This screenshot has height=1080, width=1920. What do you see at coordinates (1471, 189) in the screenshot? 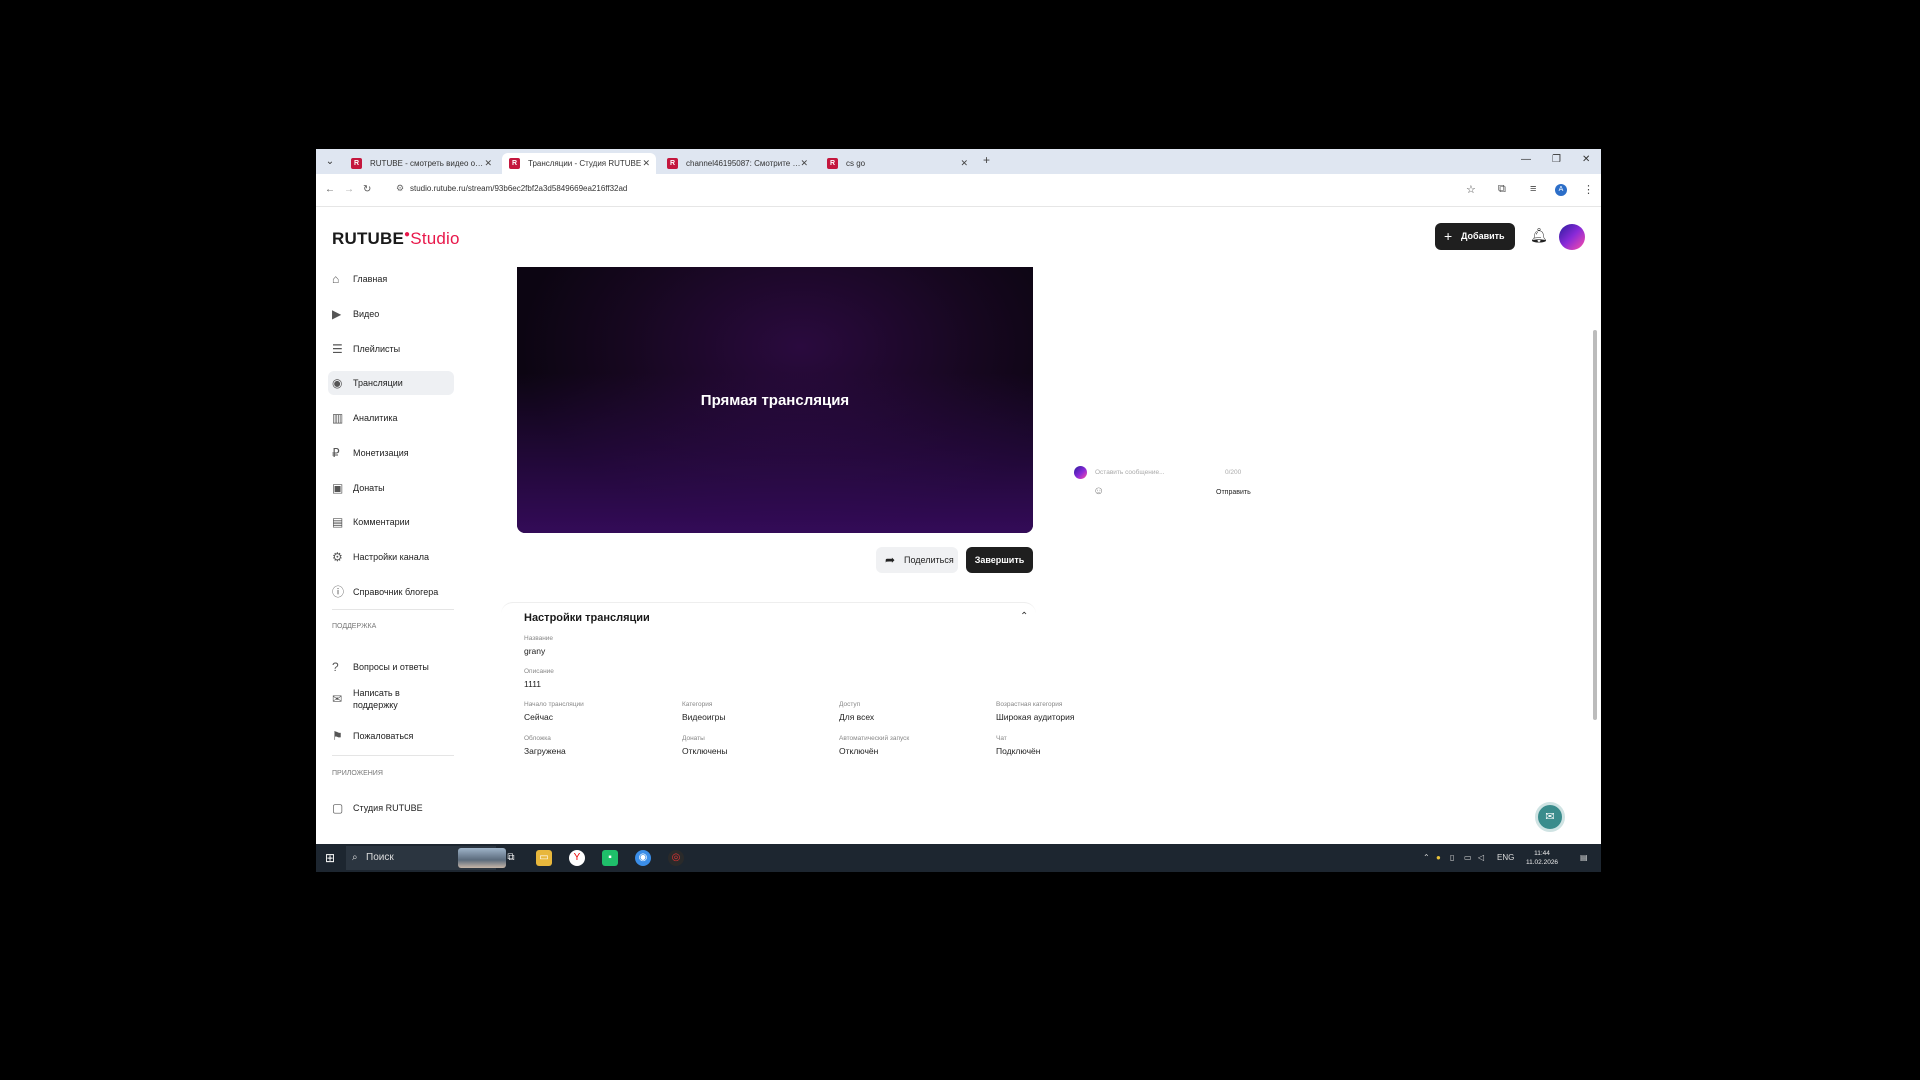
I see `bookmark-star-icon: ☆` at bounding box center [1471, 189].